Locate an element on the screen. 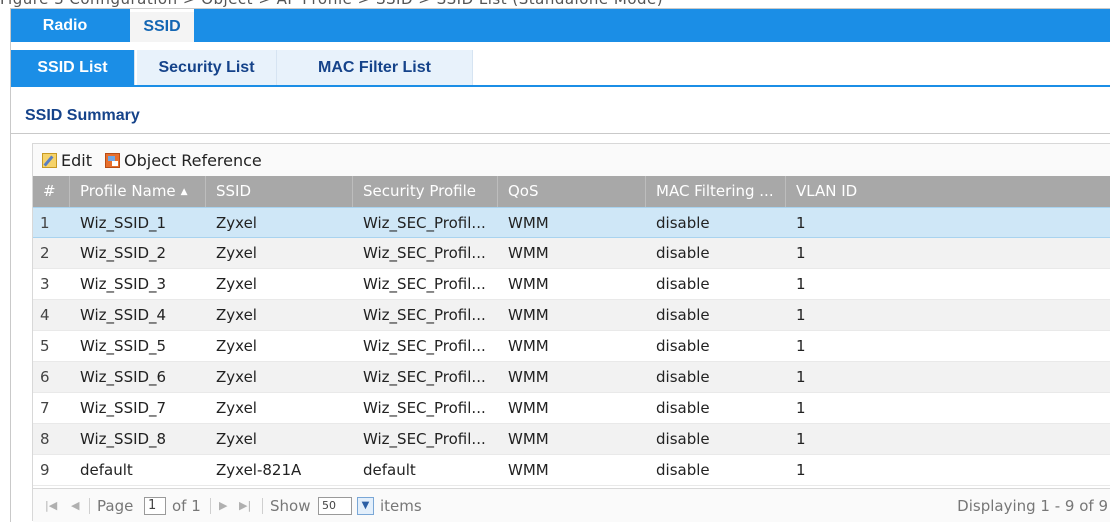 The height and width of the screenshot is (522, 1110). display-range-text: Displaying 1 - 9 of 9 is located at coordinates (1032, 506).